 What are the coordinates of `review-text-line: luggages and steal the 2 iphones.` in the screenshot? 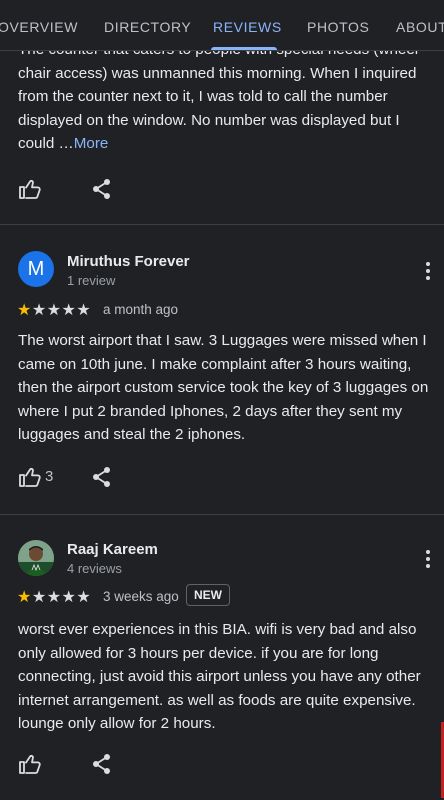 It's located at (132, 434).